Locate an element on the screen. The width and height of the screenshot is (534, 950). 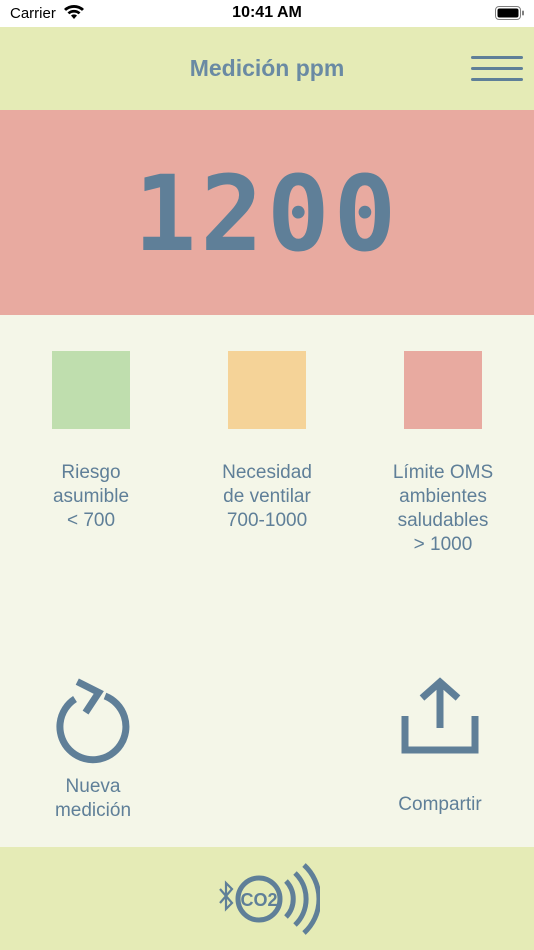
co2-logo-text: CO2 is located at coordinates (258, 900).